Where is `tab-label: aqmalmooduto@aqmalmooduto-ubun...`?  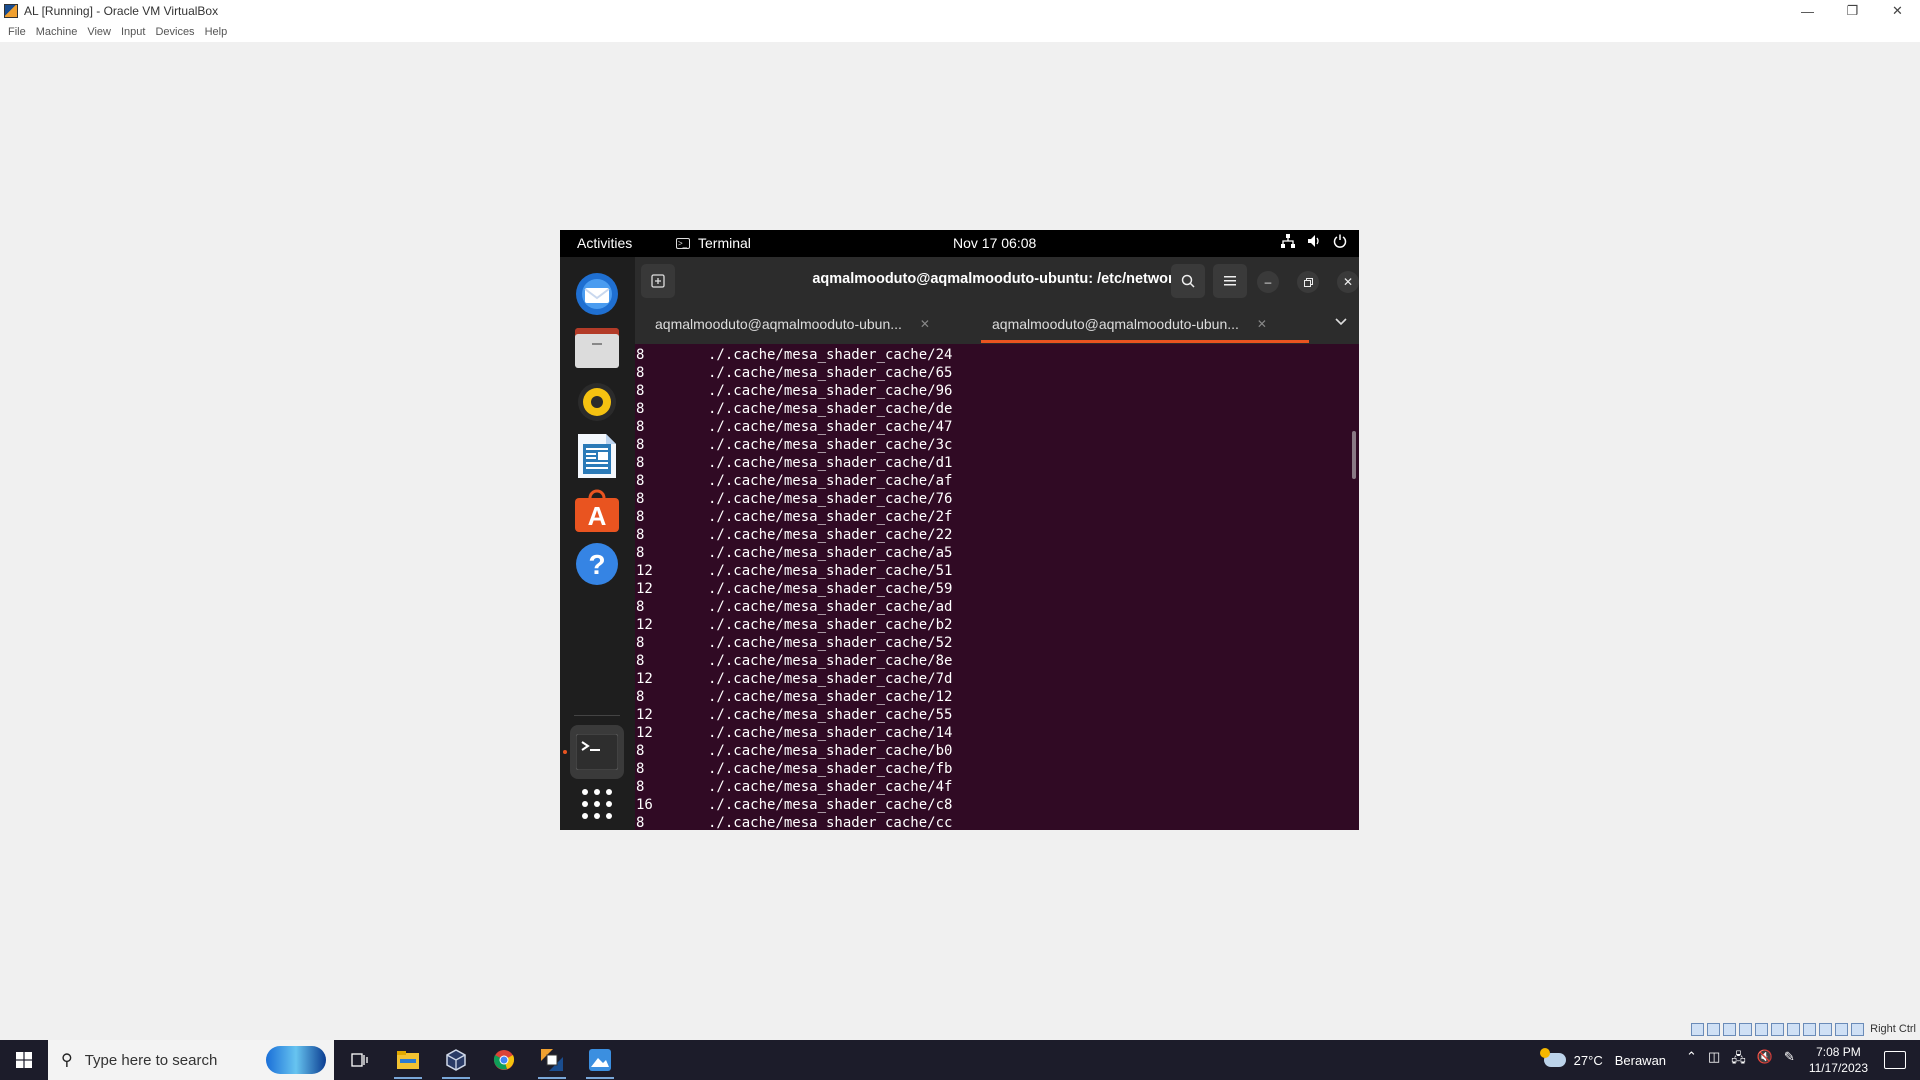
tab-label: aqmalmooduto@aqmalmooduto-ubun... is located at coordinates (1115, 324).